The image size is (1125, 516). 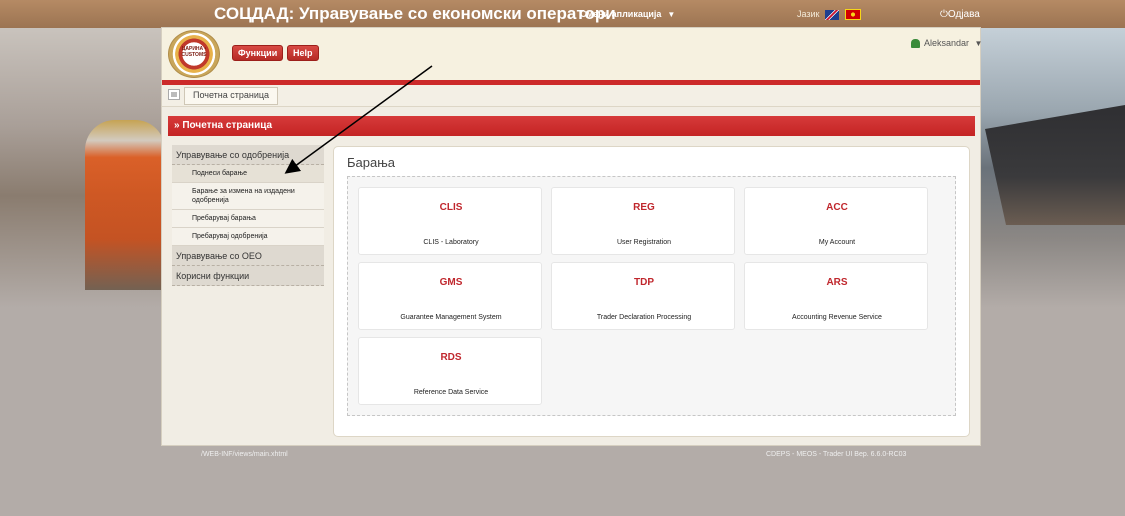 What do you see at coordinates (174, 94) in the screenshot?
I see `home-icon` at bounding box center [174, 94].